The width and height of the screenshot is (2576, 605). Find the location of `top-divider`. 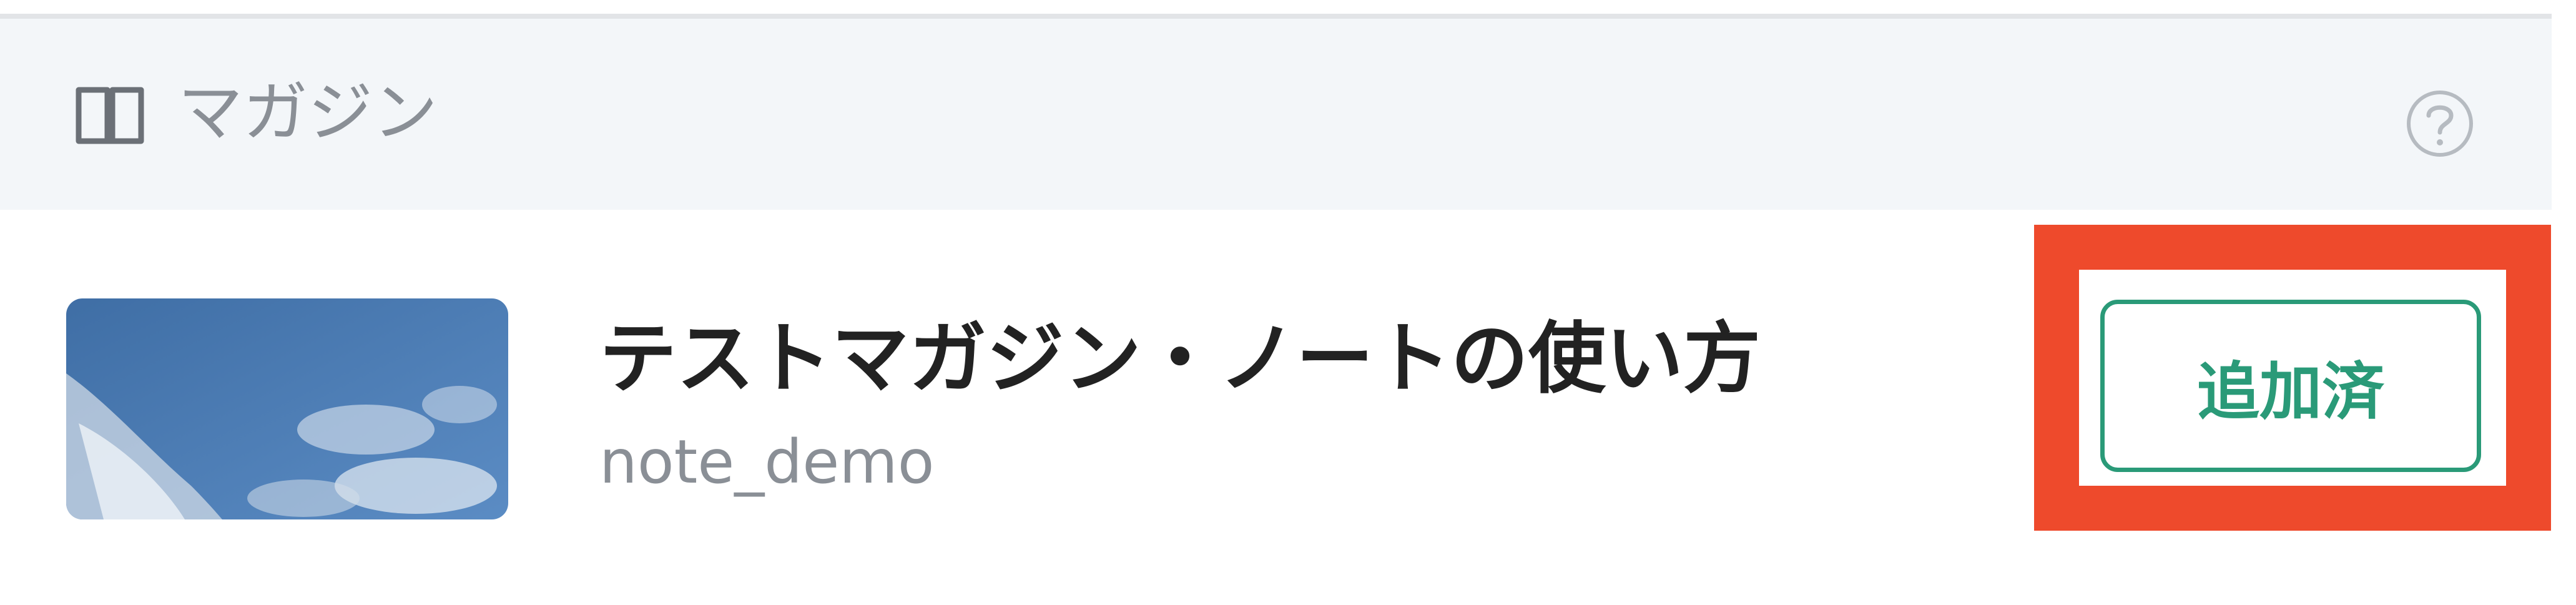

top-divider is located at coordinates (1276, 16).